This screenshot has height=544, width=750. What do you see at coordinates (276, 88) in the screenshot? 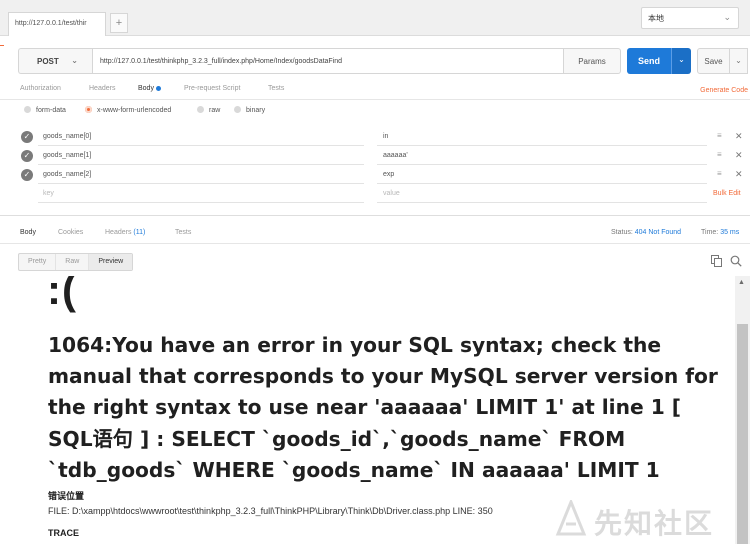
I see `tab-tests: Tests` at bounding box center [276, 88].